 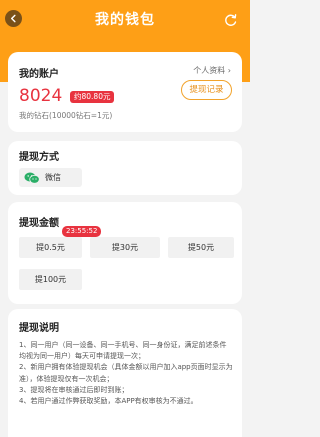 What do you see at coordinates (39, 223) in the screenshot?
I see `amount-title: 提现金额` at bounding box center [39, 223].